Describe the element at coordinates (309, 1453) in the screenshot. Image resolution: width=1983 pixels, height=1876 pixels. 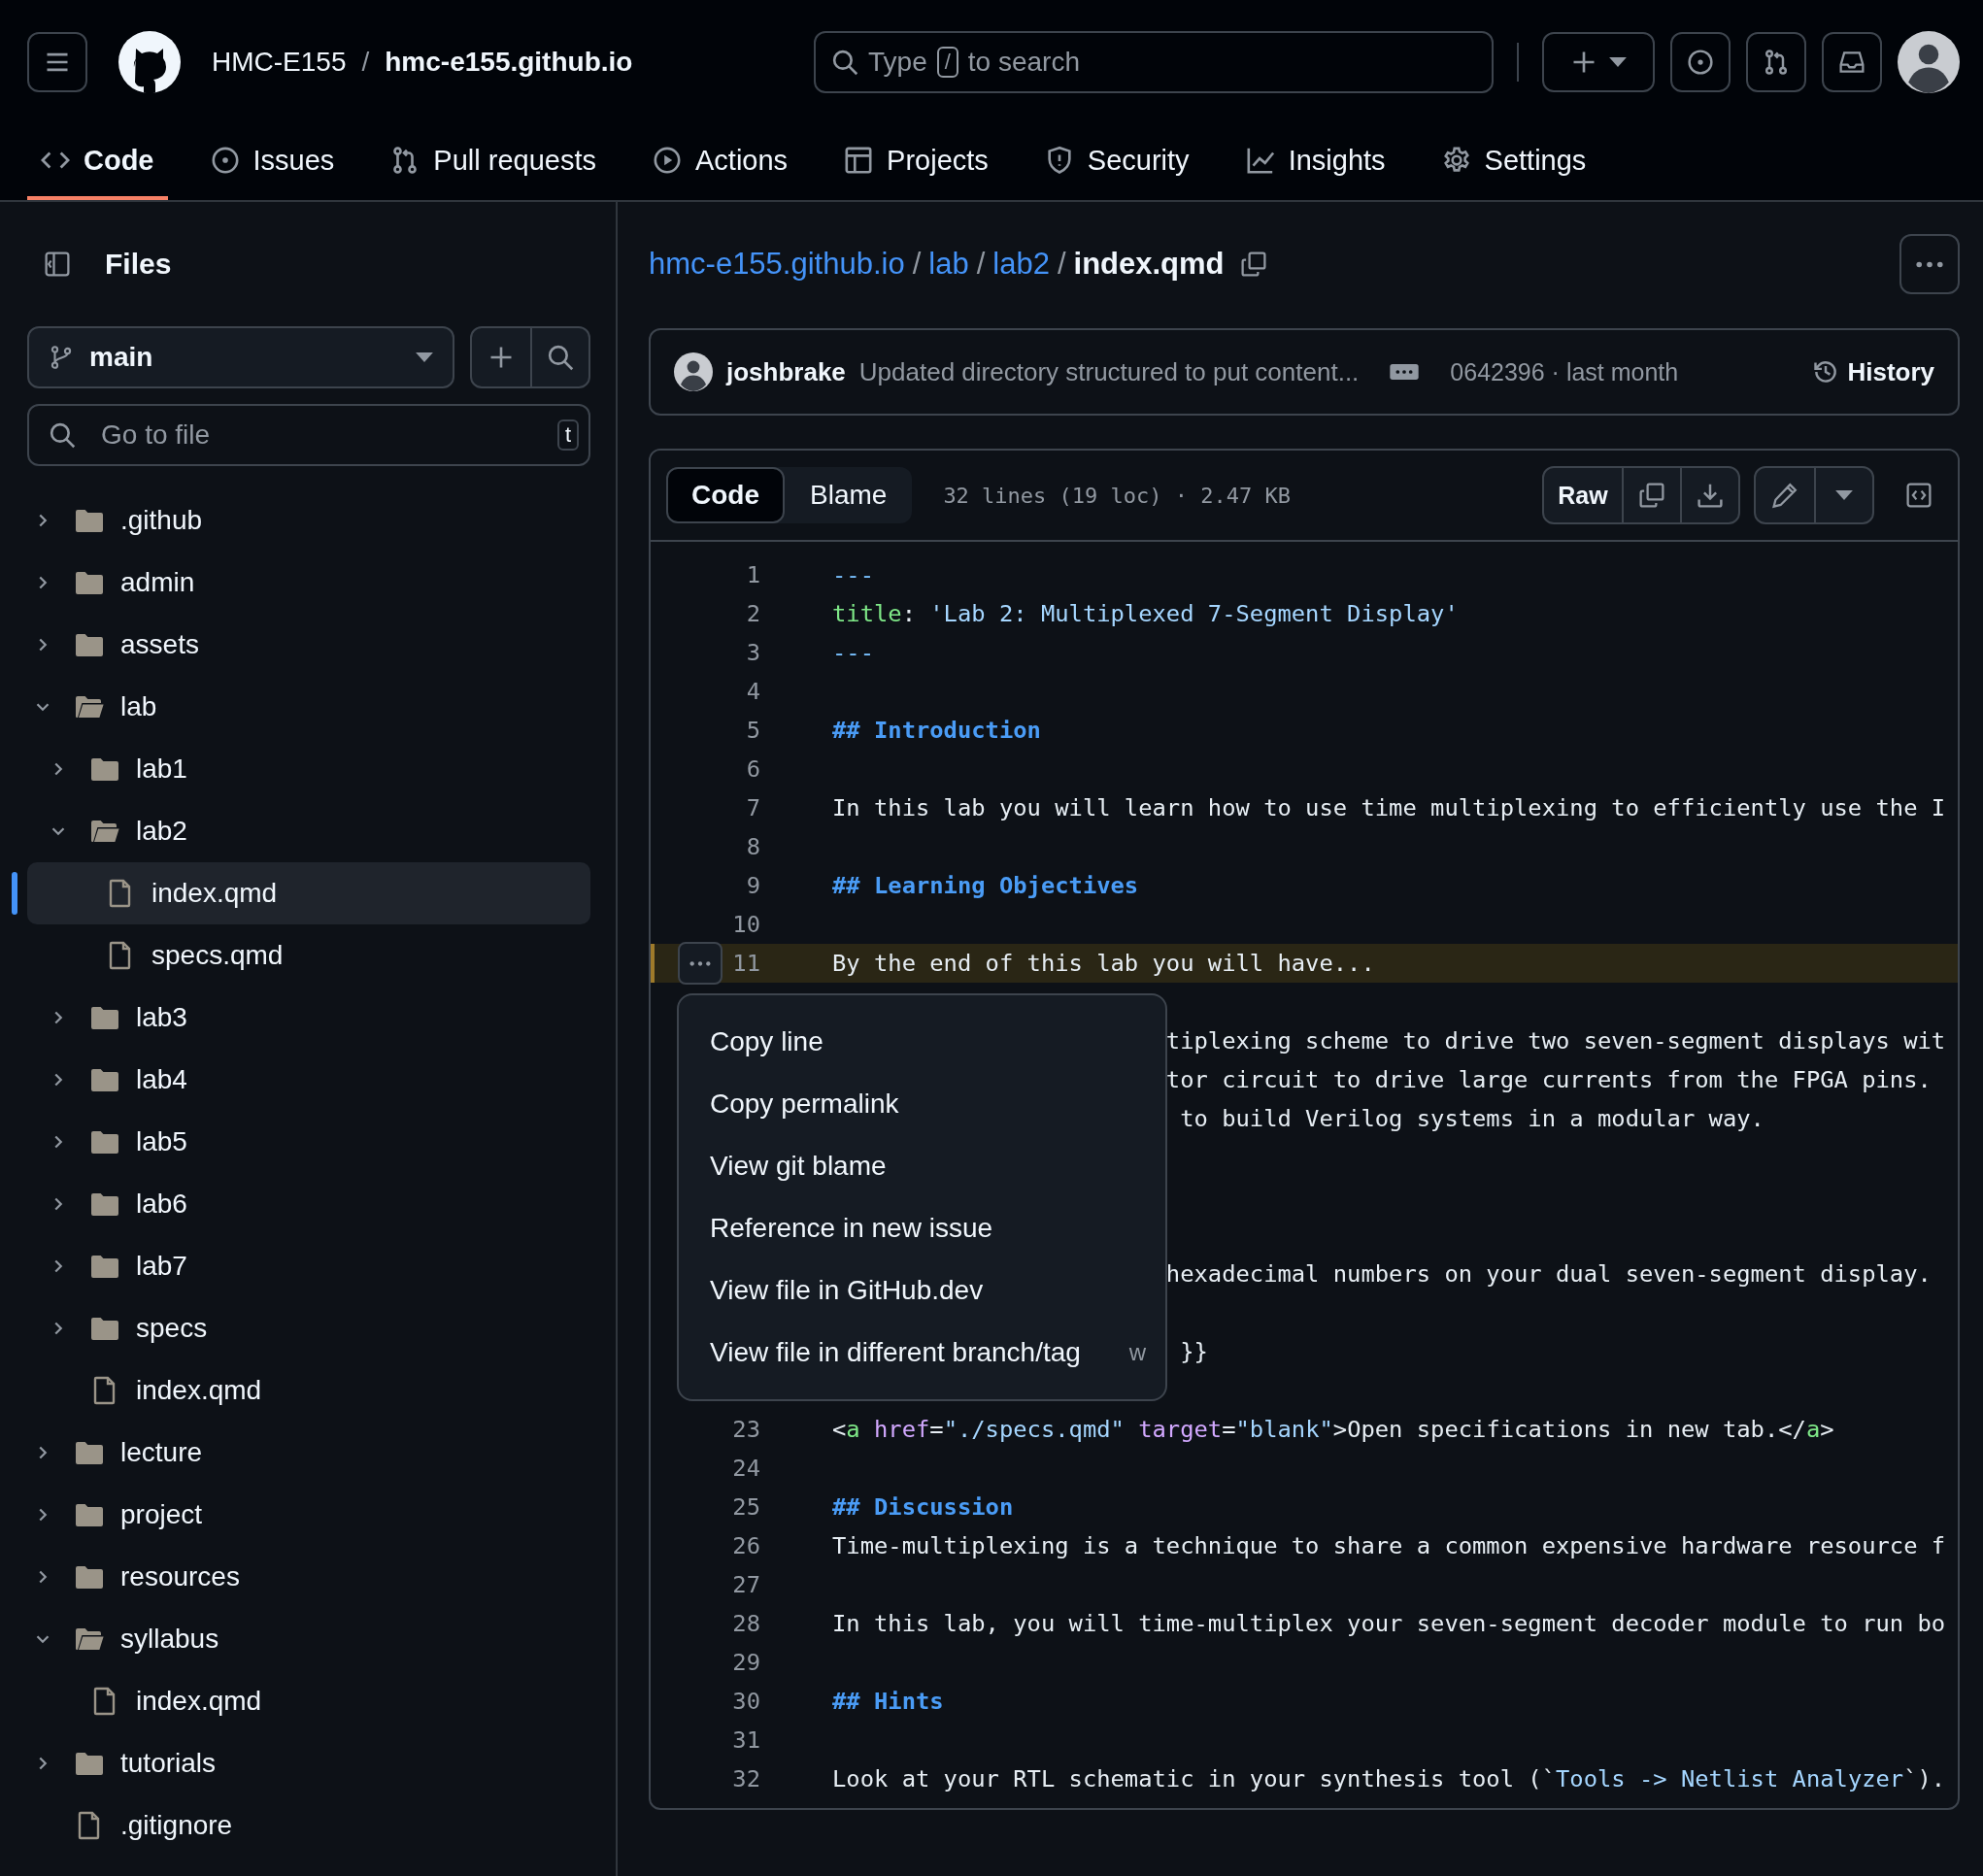
I see `file-tree-item: lecture` at that location.